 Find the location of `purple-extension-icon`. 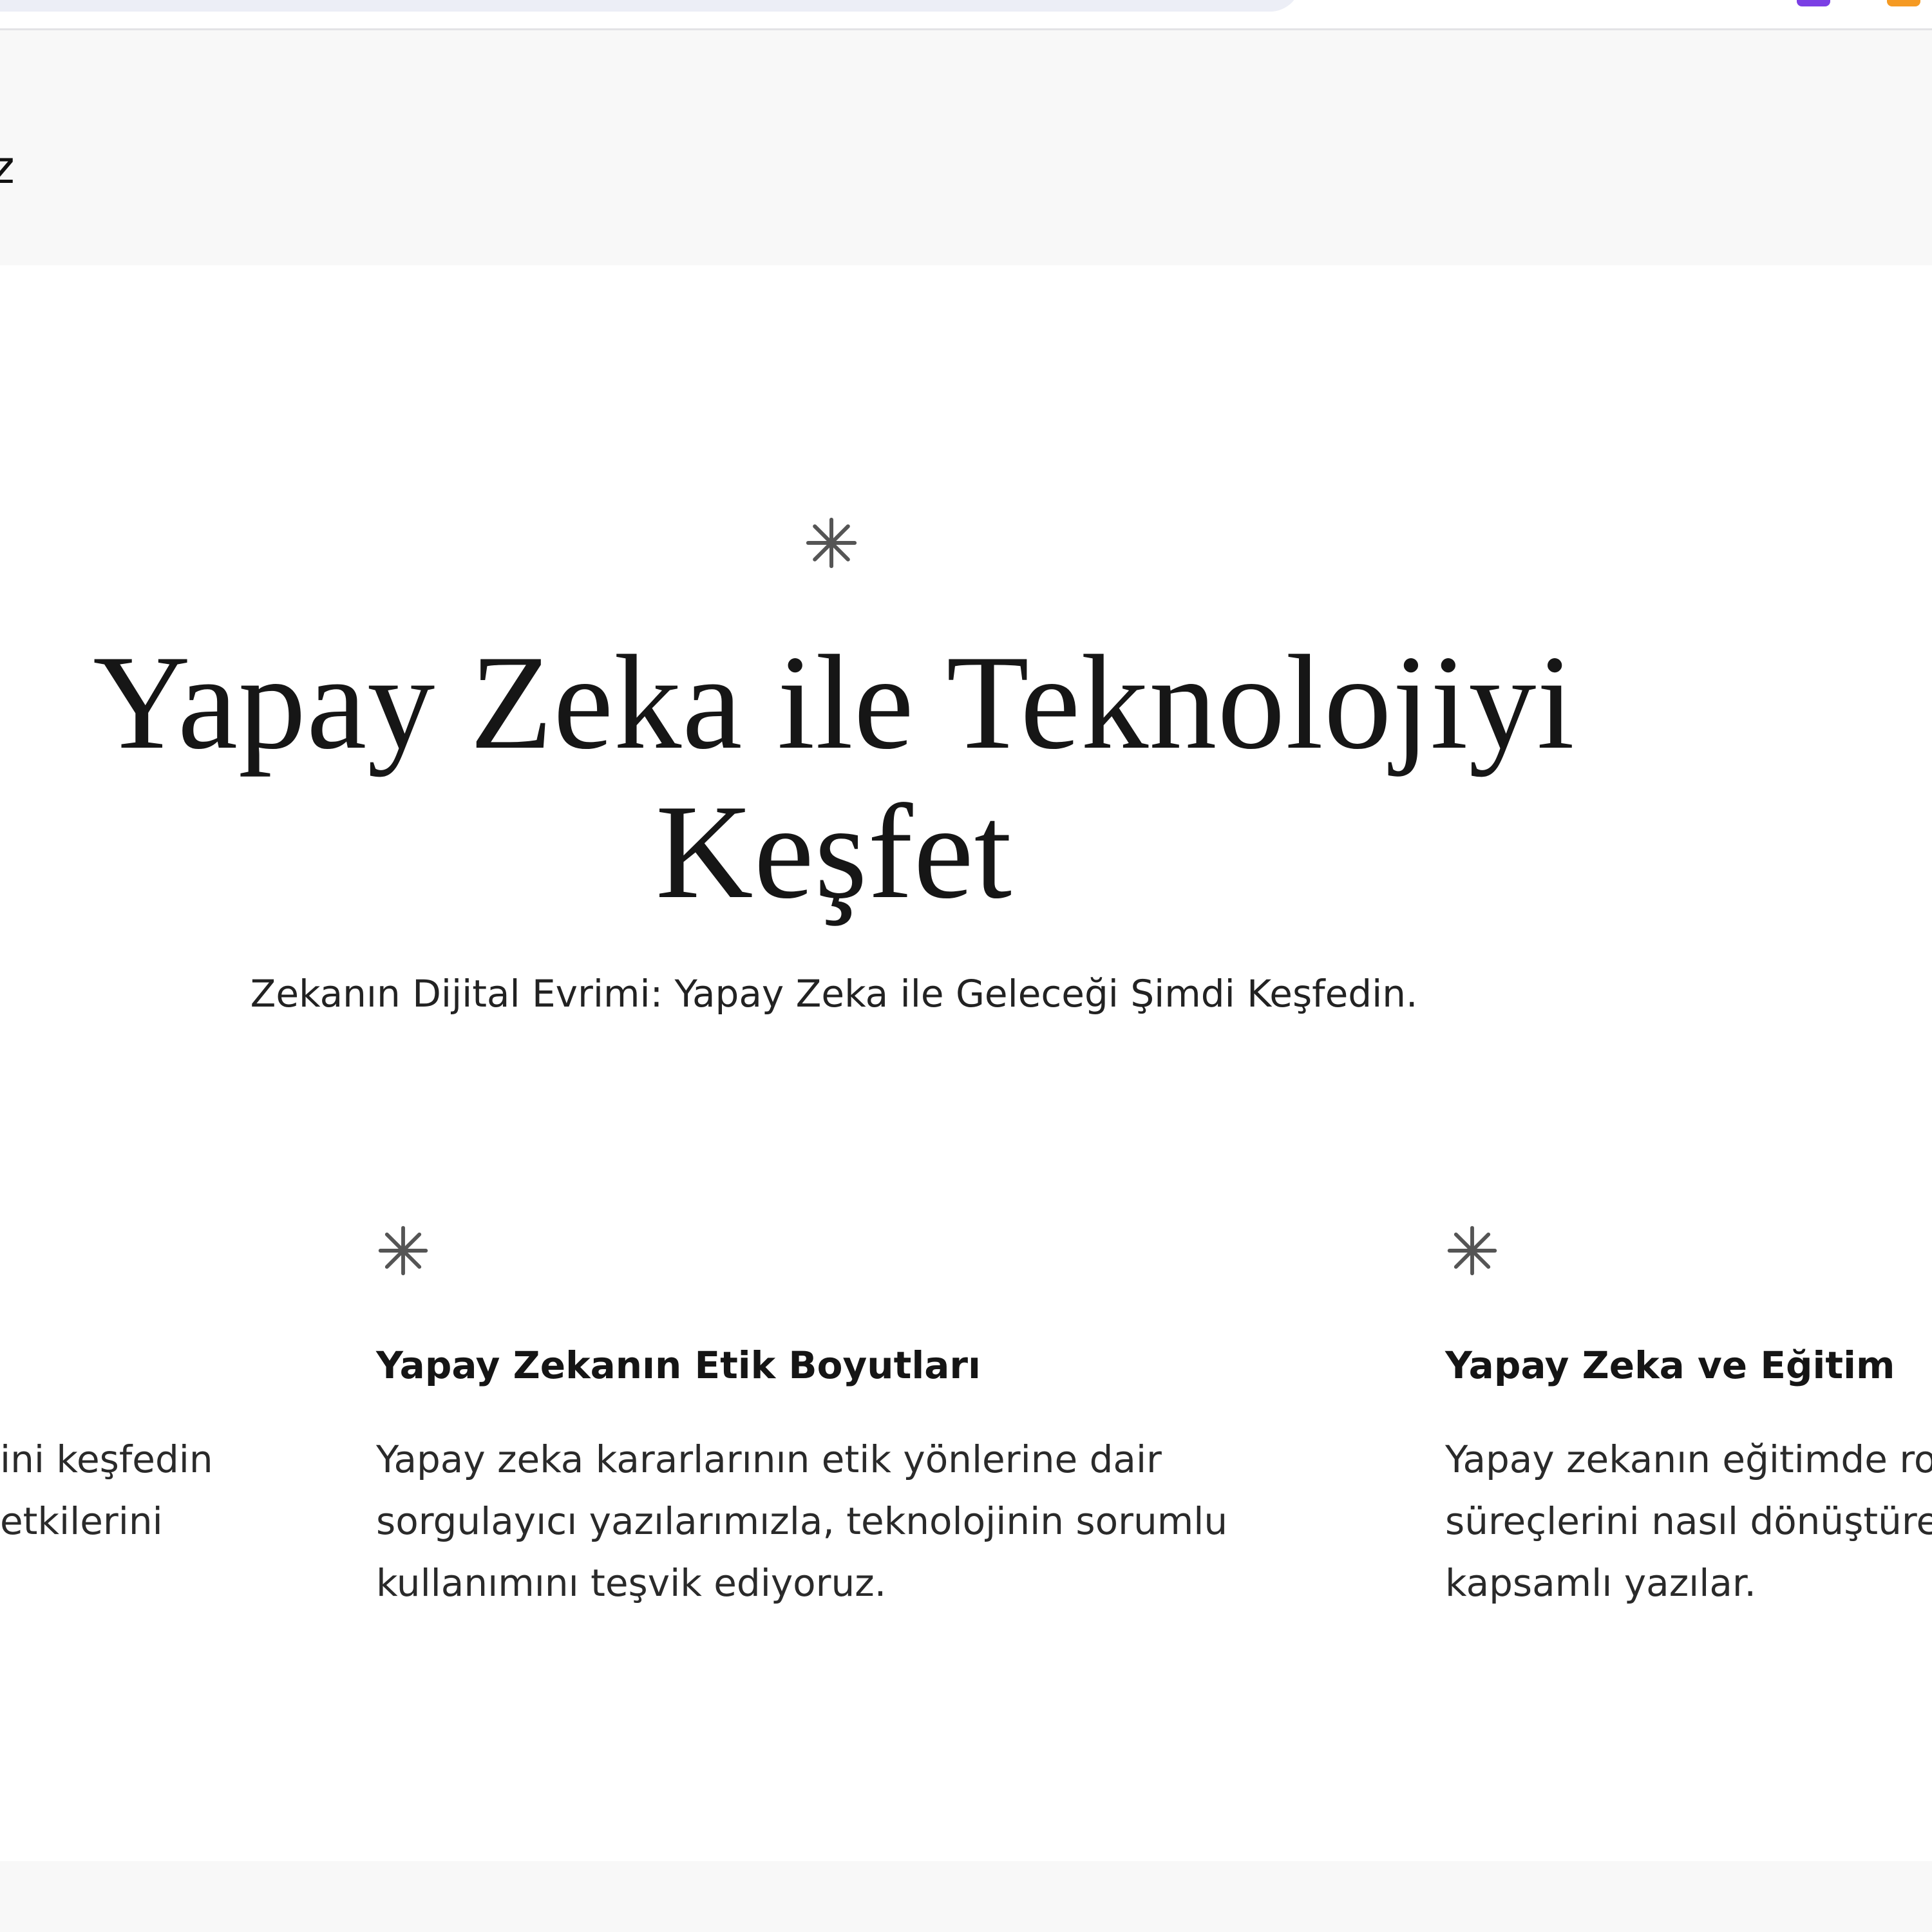

purple-extension-icon is located at coordinates (1814, 3).